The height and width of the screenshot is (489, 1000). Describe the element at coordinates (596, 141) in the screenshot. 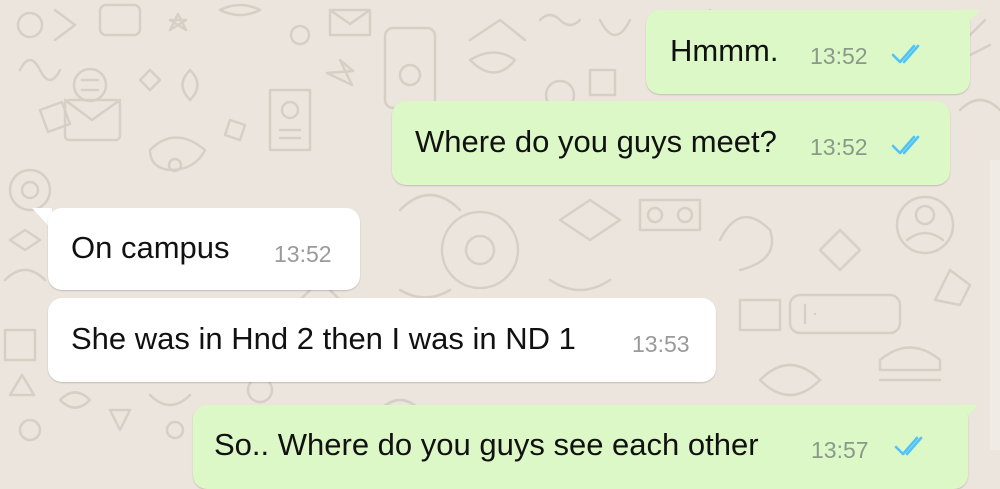

I see `message-text: Where do you guys meet?` at that location.